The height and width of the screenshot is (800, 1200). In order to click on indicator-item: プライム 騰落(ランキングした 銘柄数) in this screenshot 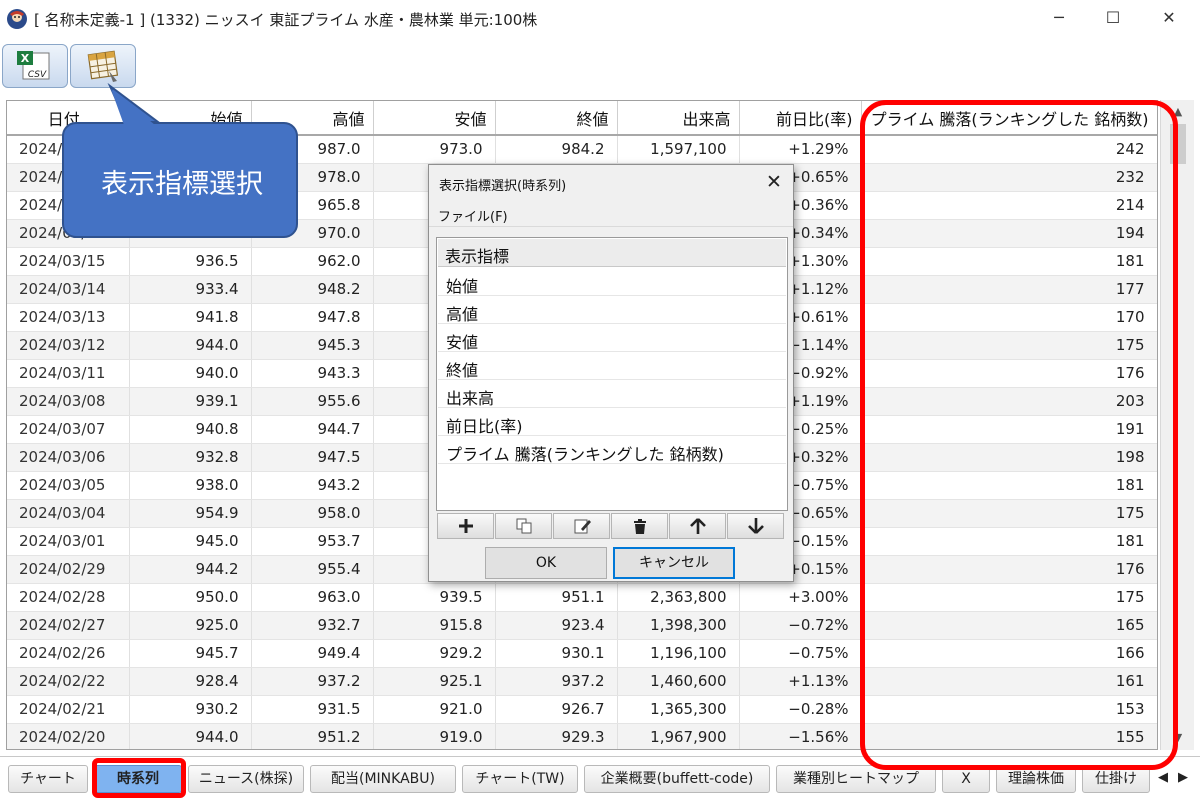, I will do `click(612, 450)`.